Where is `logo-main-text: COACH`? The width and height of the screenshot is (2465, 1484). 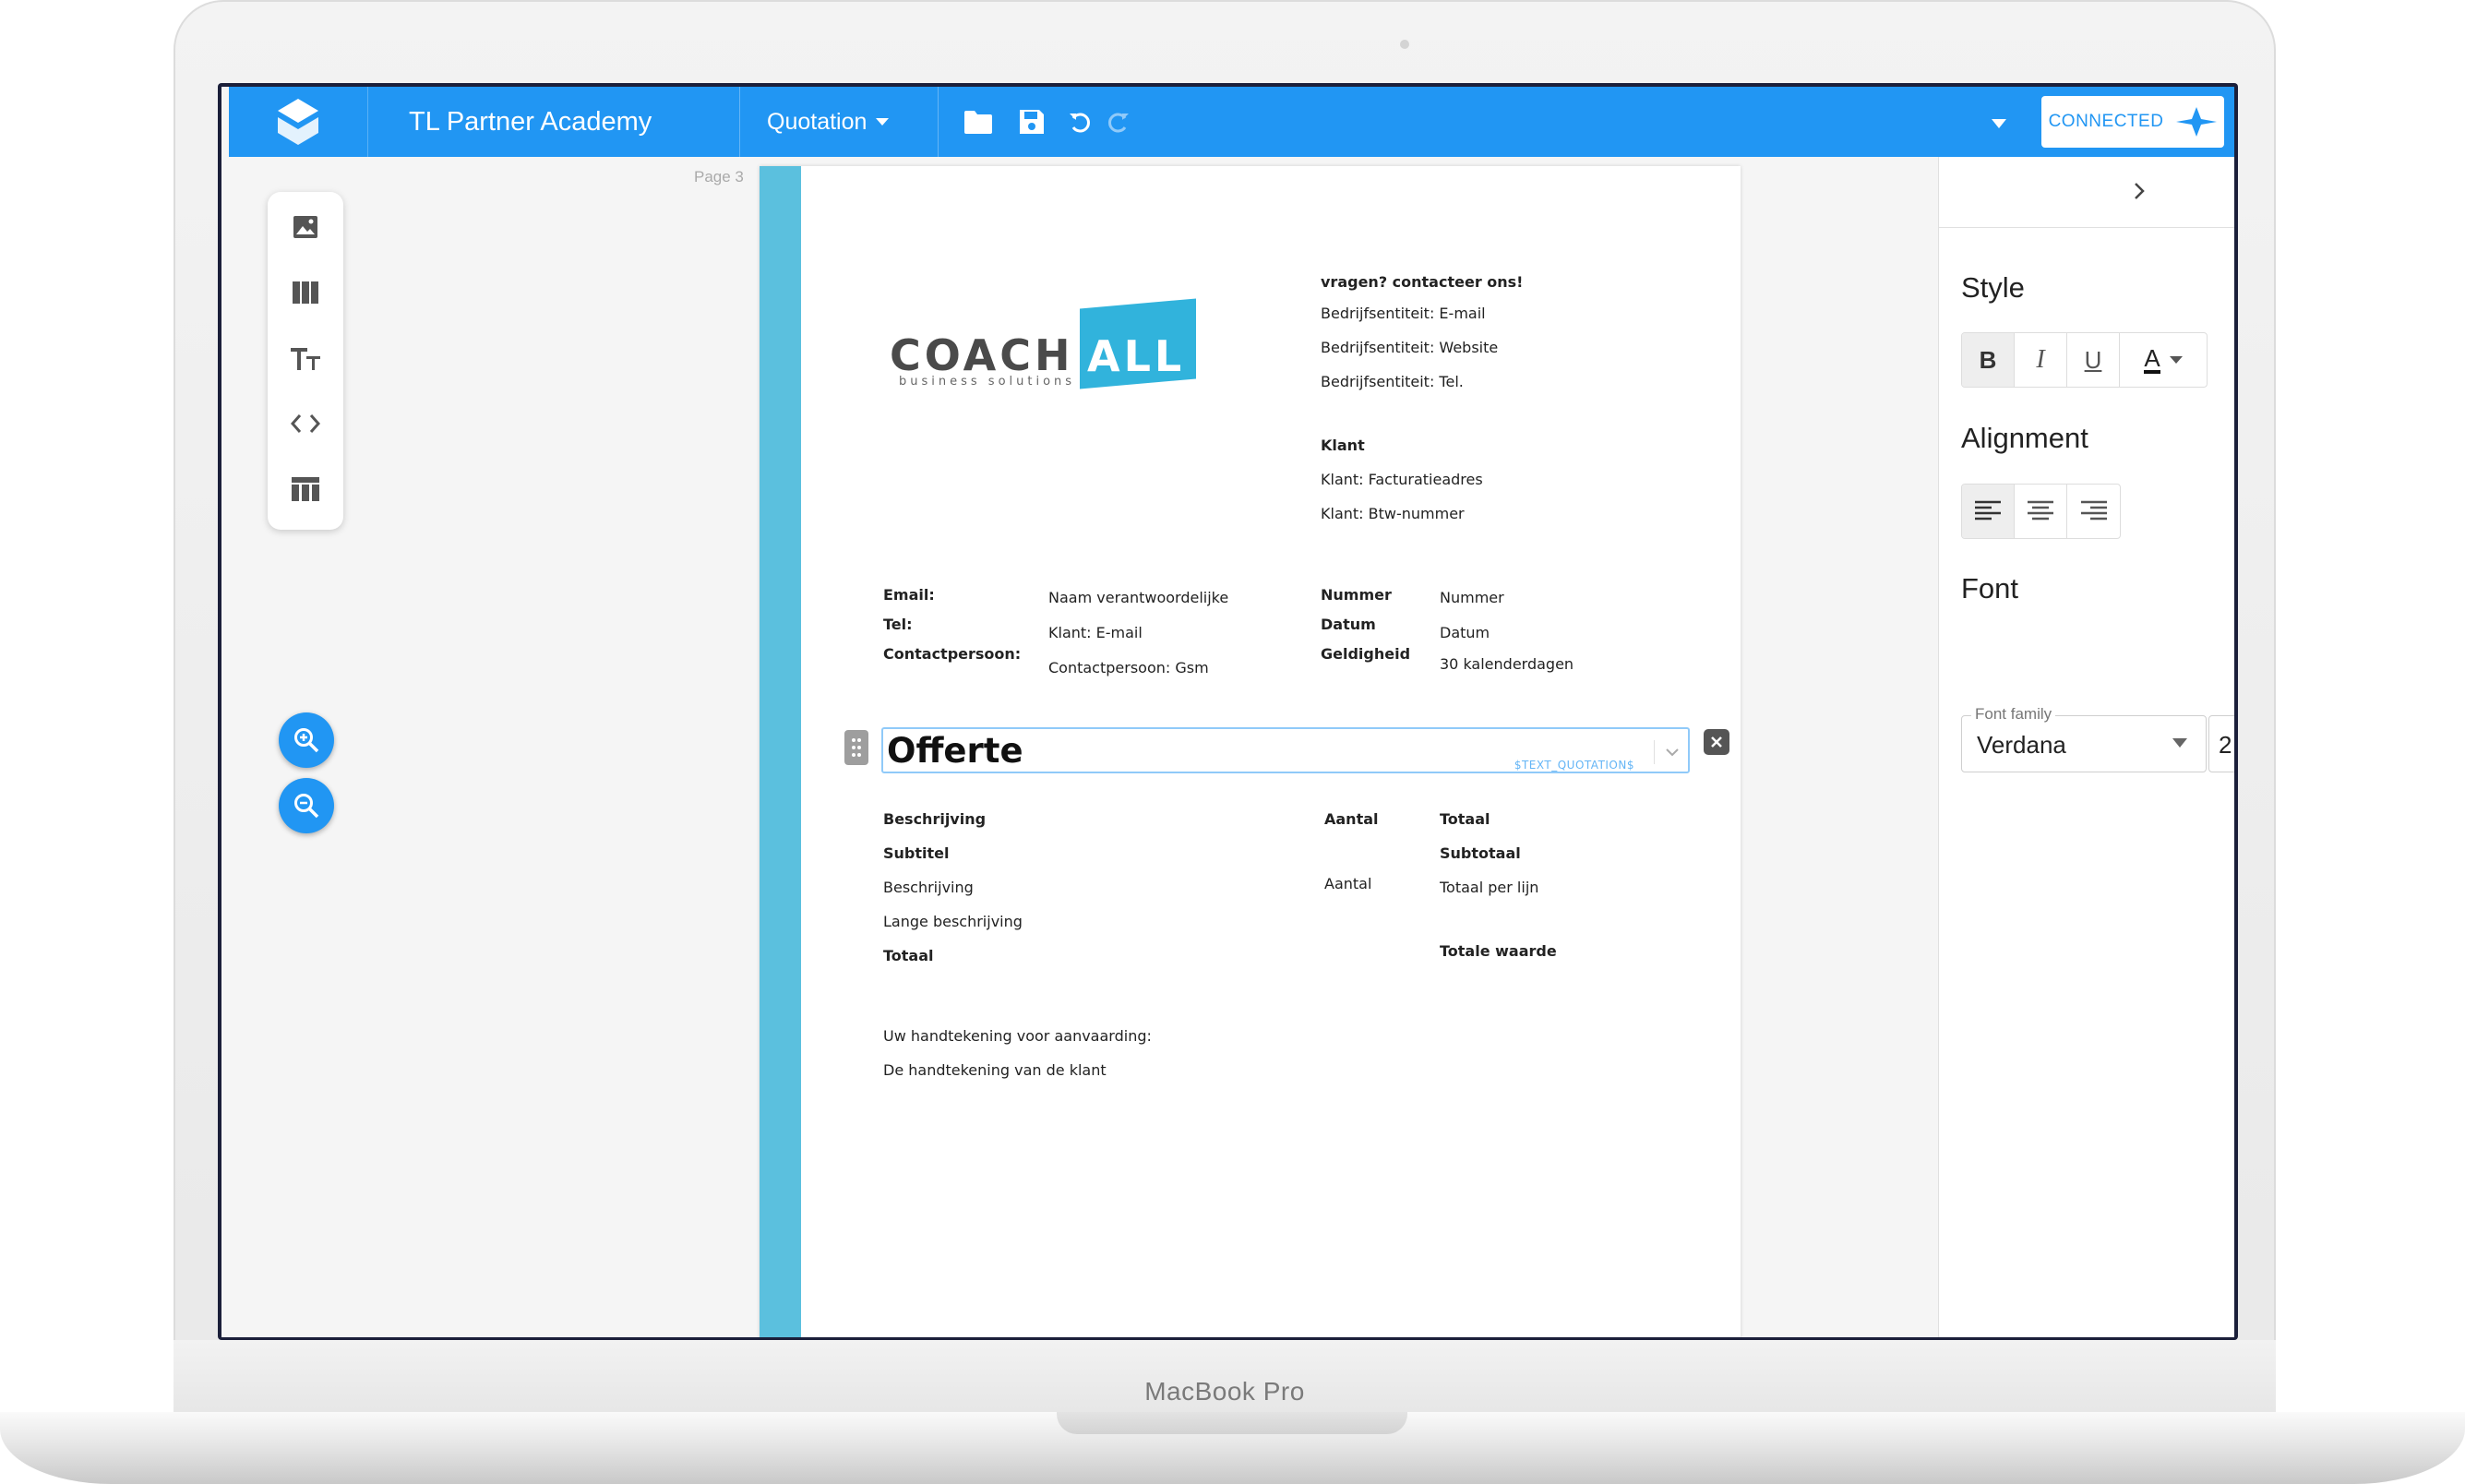 logo-main-text: COACH is located at coordinates (982, 355).